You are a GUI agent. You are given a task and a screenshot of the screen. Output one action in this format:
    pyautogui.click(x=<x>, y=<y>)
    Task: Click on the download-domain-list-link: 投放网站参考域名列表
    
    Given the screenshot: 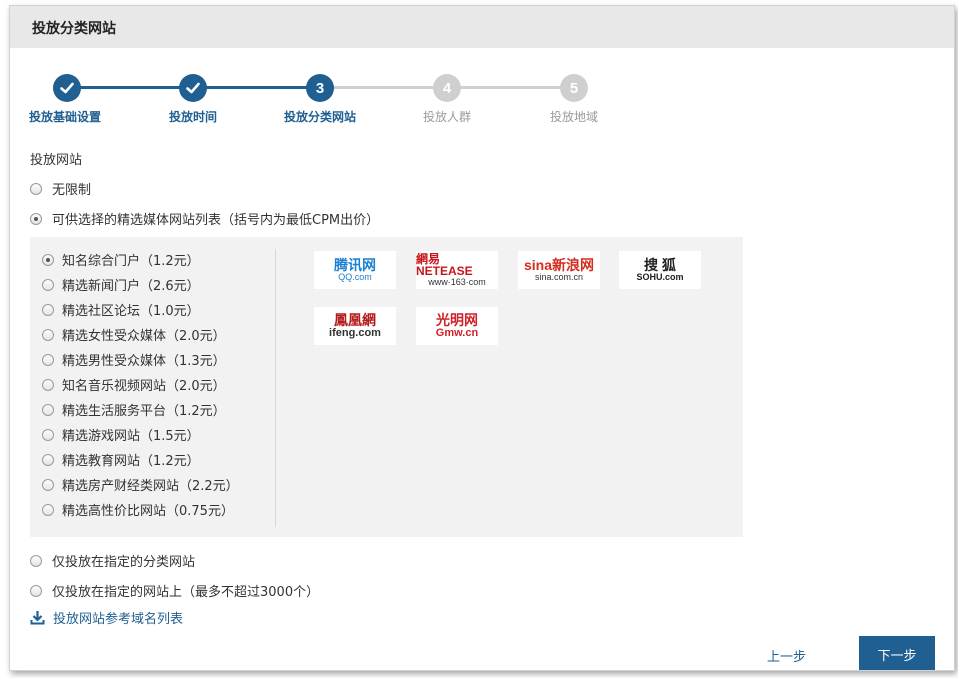 What is the action you would take?
    pyautogui.click(x=106, y=617)
    